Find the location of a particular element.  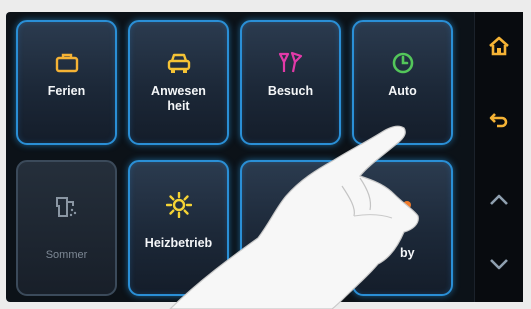

tile-ferien: Ferien is located at coordinates (66, 82).